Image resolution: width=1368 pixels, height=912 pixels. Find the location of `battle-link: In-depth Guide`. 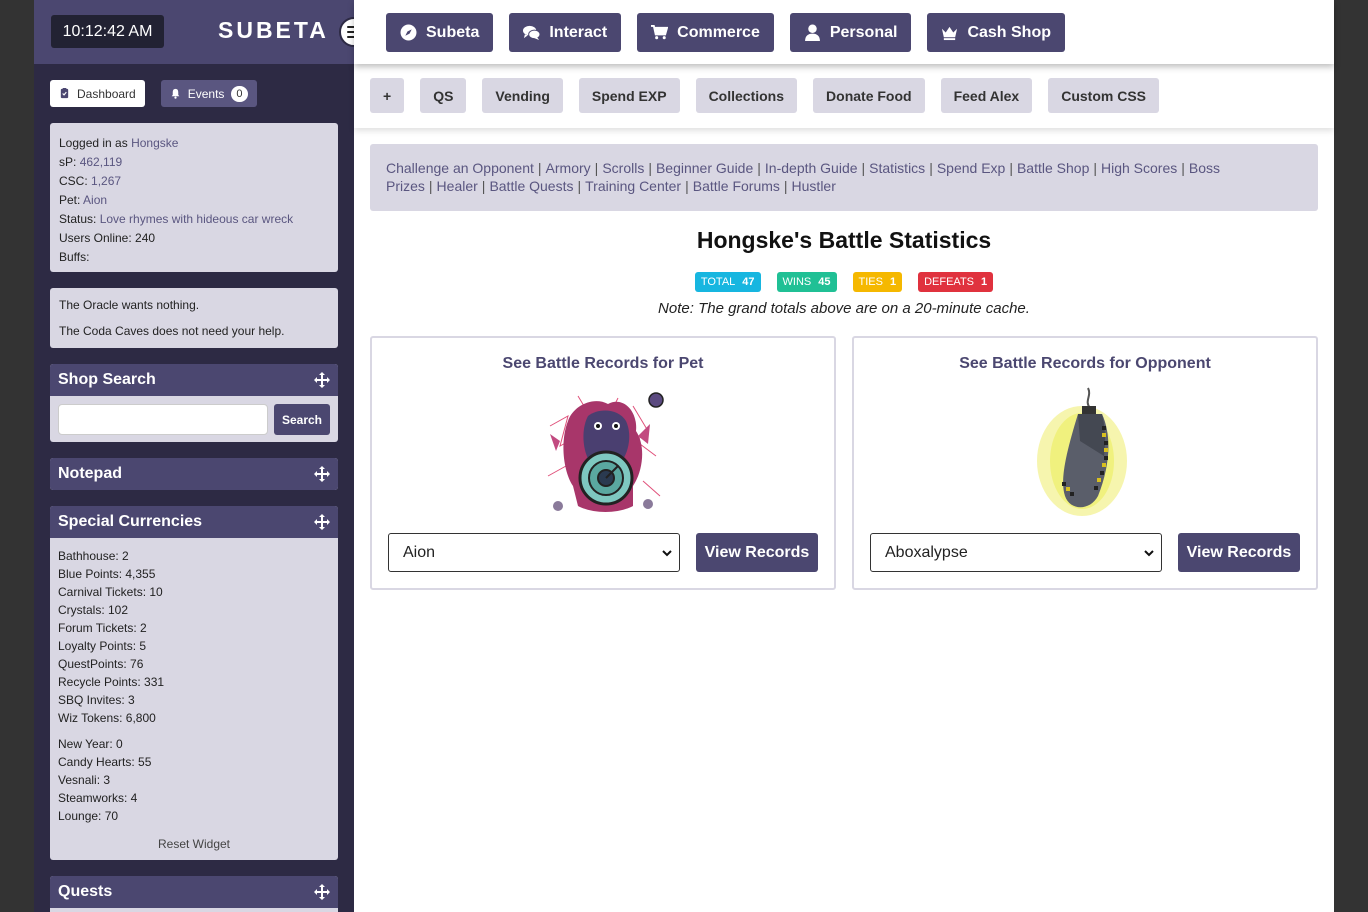

battle-link: In-depth Guide is located at coordinates (811, 168).